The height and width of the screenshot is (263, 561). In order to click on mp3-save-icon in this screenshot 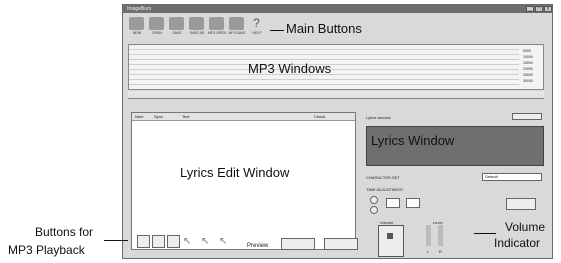, I will do `click(236, 23)`.